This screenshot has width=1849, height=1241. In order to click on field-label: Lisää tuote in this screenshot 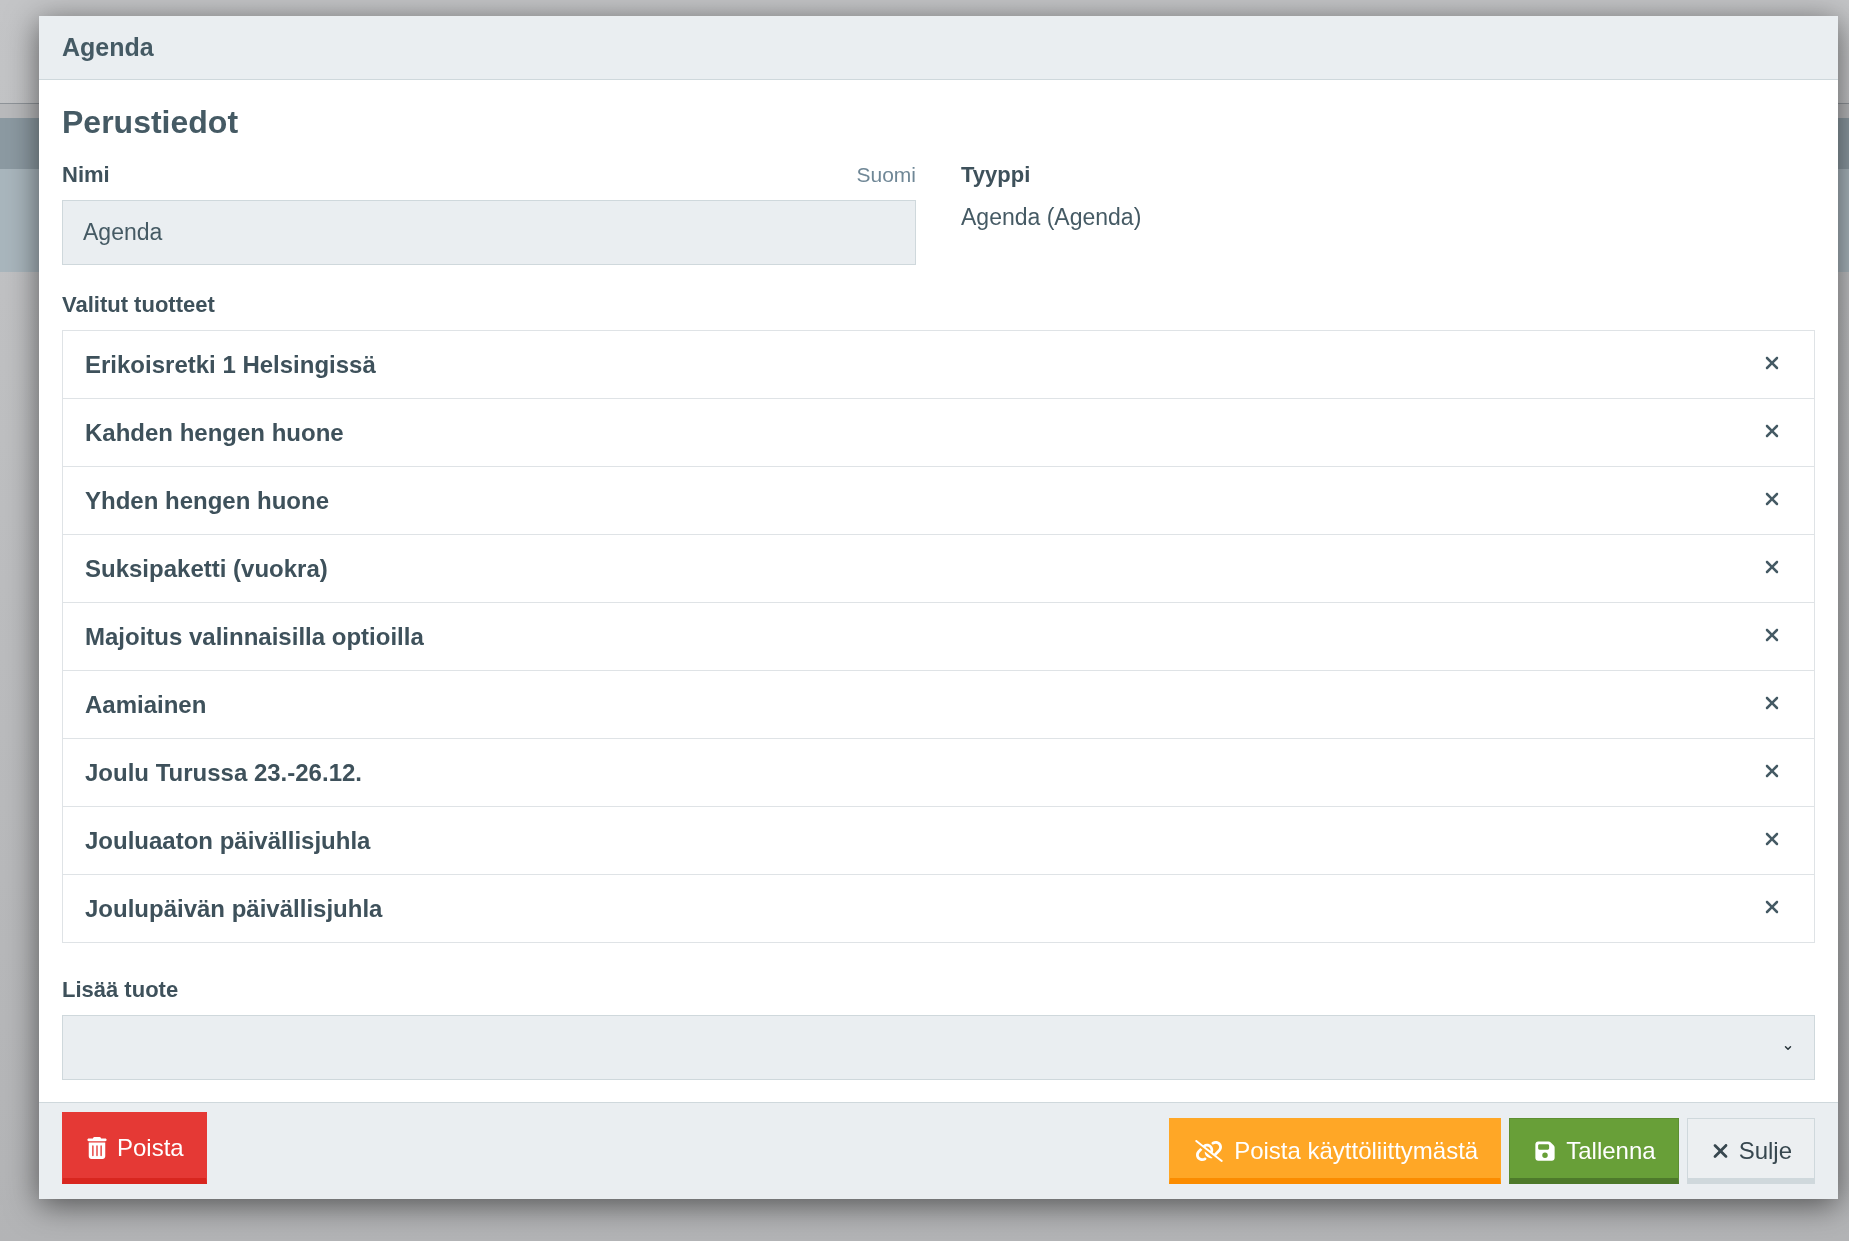, I will do `click(121, 990)`.